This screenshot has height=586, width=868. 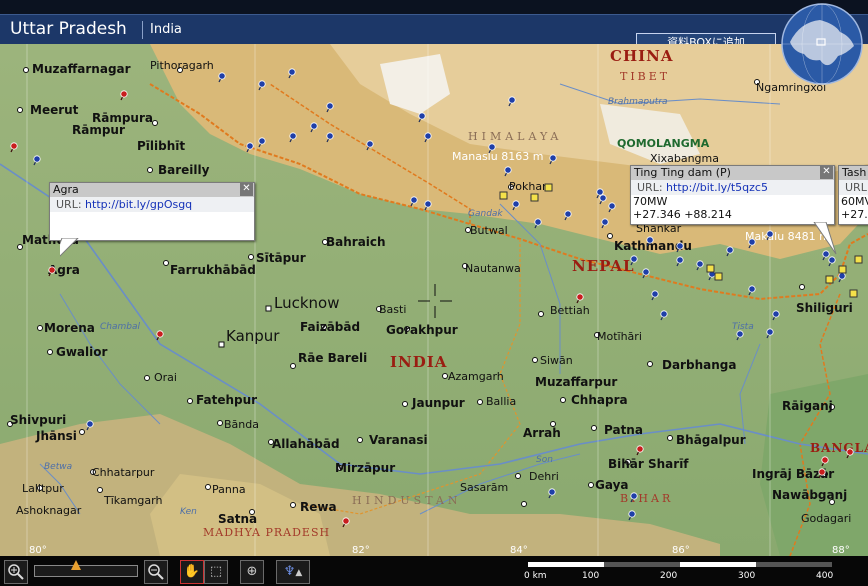 I want to click on hand-icon: ✋, so click(x=192, y=571).